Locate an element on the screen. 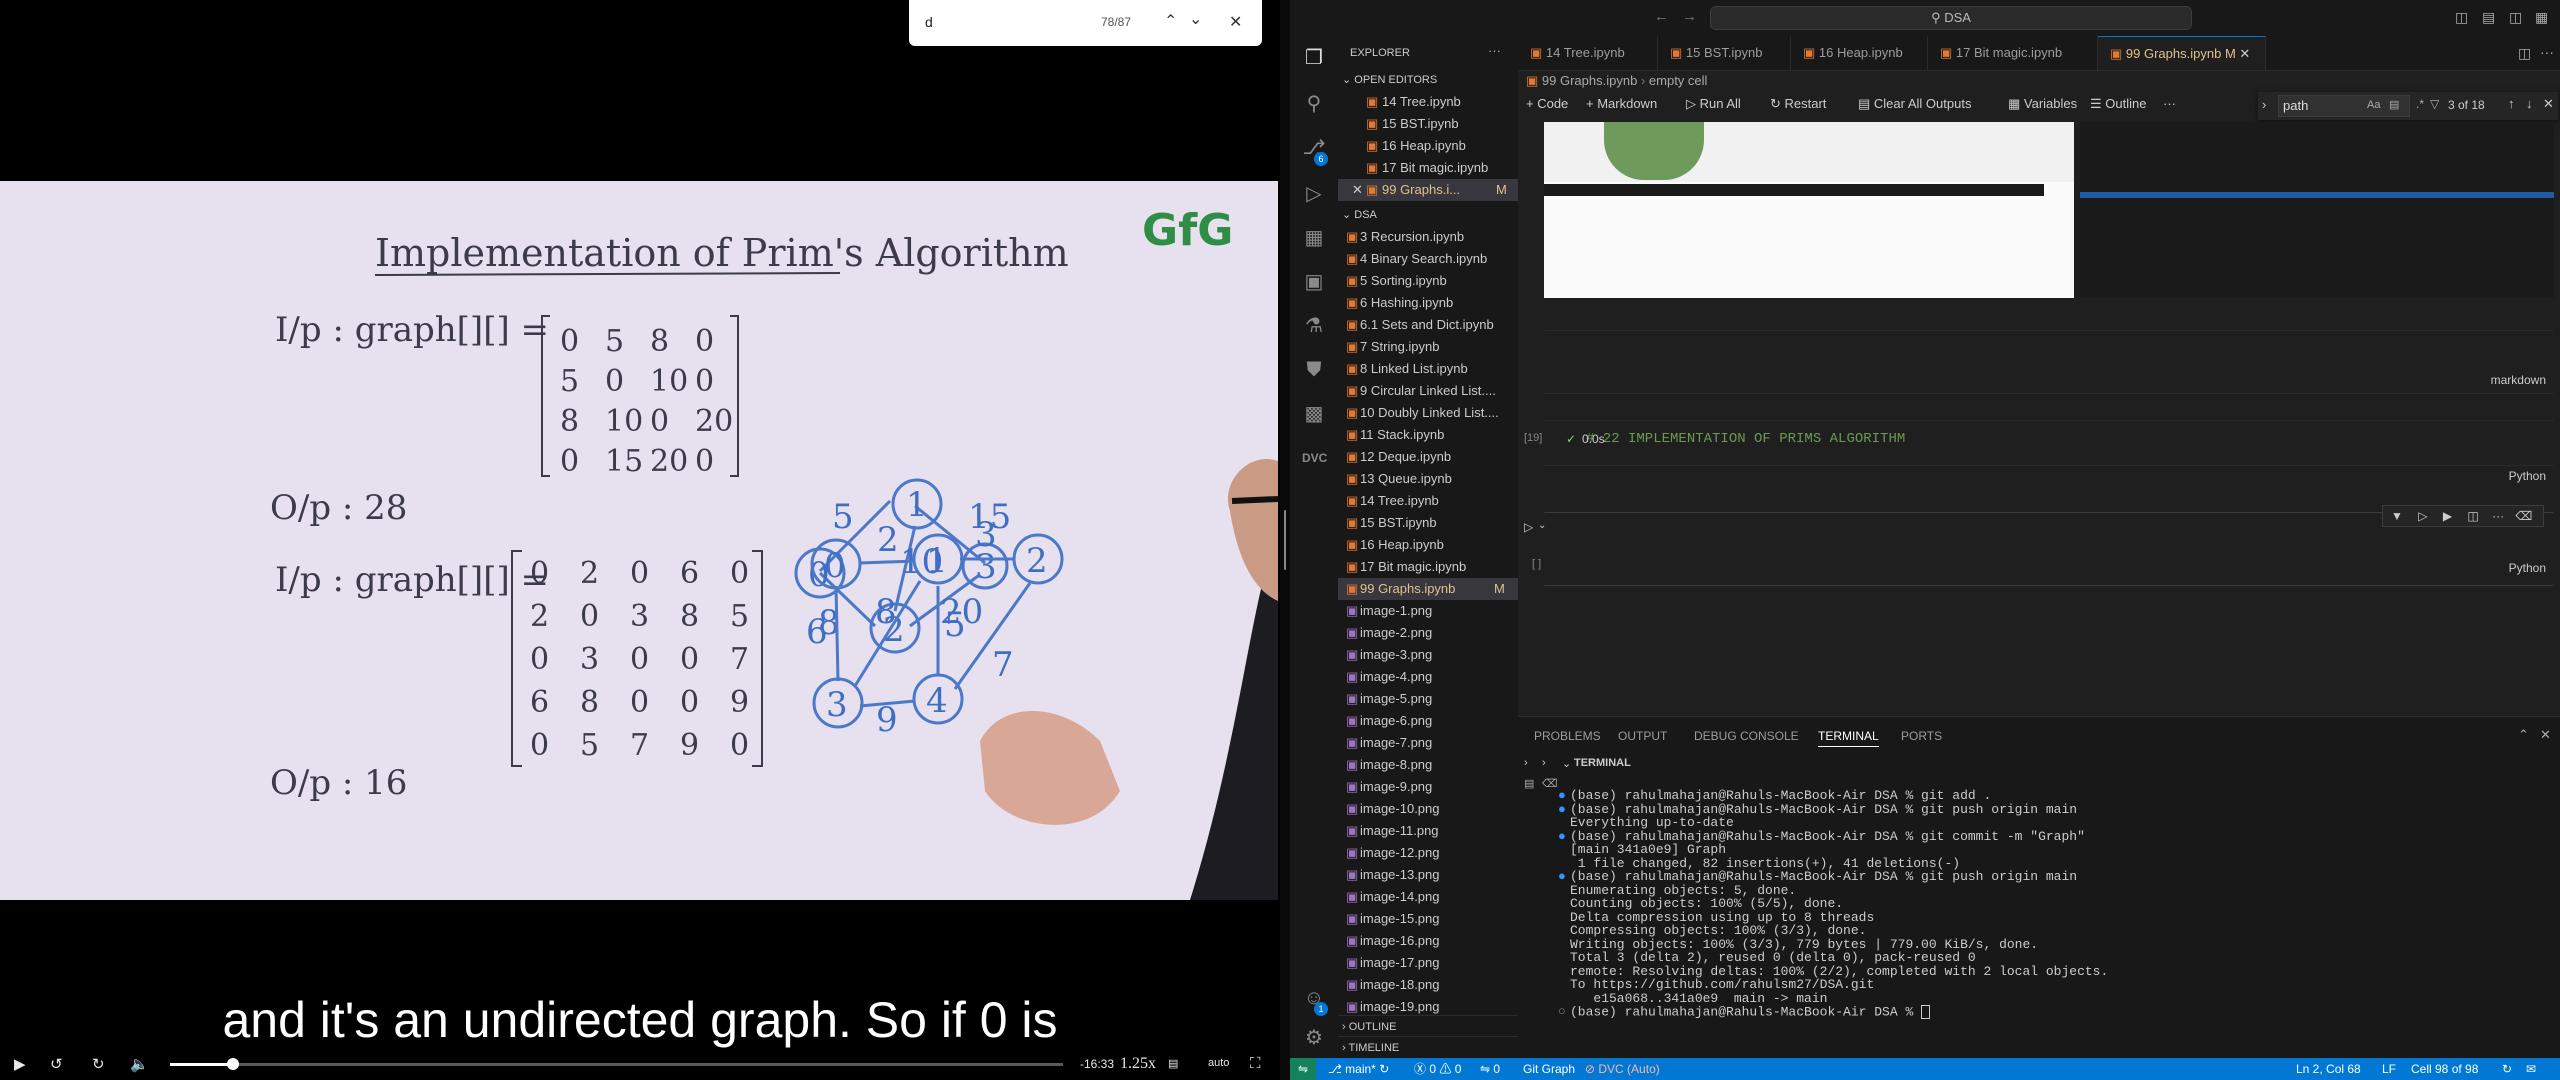 The height and width of the screenshot is (1080, 2560). file-item: ▣ 12 Deque.ipynb is located at coordinates (1428, 457).